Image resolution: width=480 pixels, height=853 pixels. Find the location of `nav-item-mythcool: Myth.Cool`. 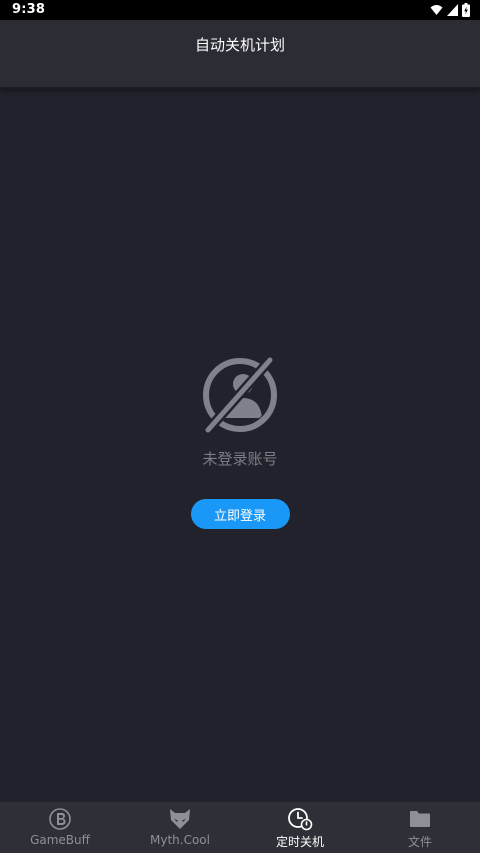

nav-item-mythcool: Myth.Cool is located at coordinates (180, 827).